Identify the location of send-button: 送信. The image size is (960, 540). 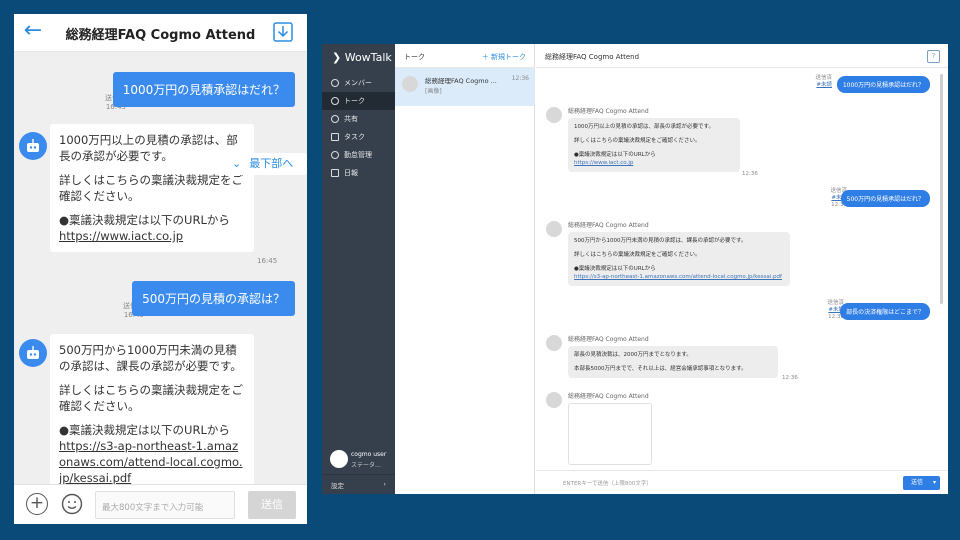
(272, 505).